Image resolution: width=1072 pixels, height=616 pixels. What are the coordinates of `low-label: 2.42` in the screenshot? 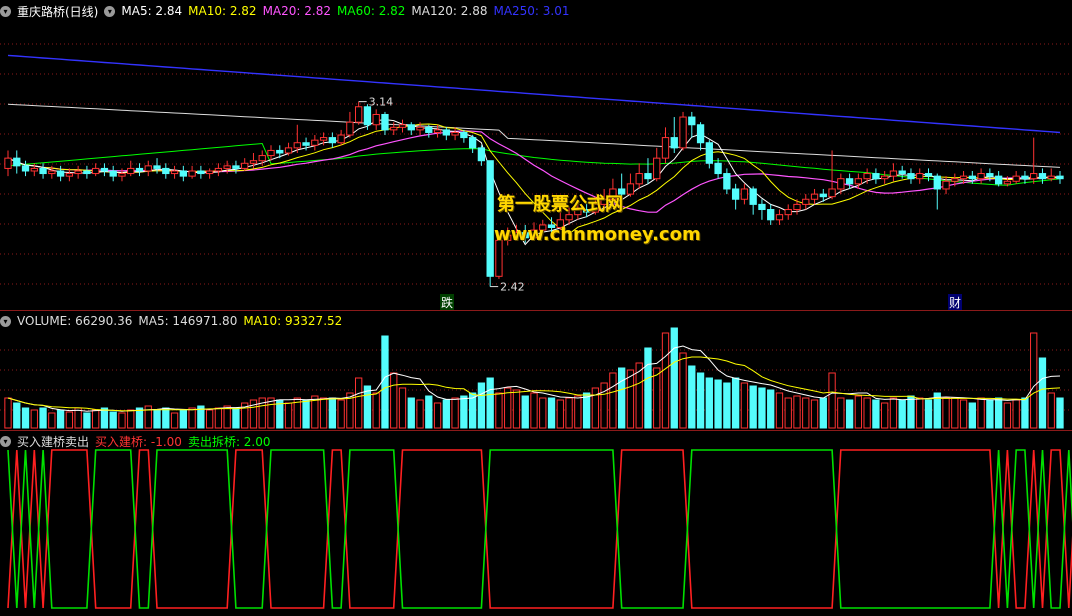 It's located at (512, 287).